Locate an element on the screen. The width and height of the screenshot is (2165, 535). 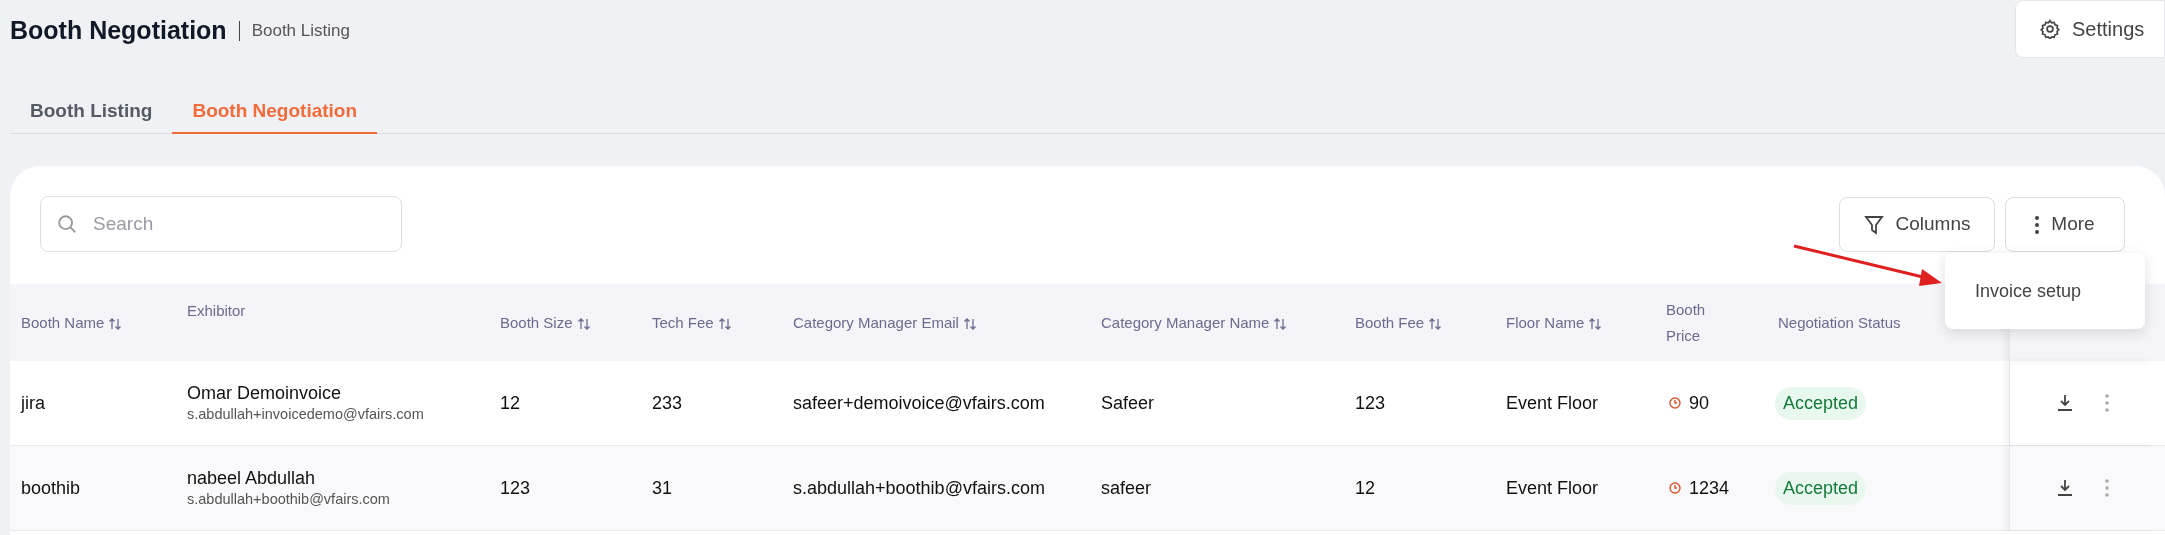
table-cell: jira is located at coordinates (33, 402).